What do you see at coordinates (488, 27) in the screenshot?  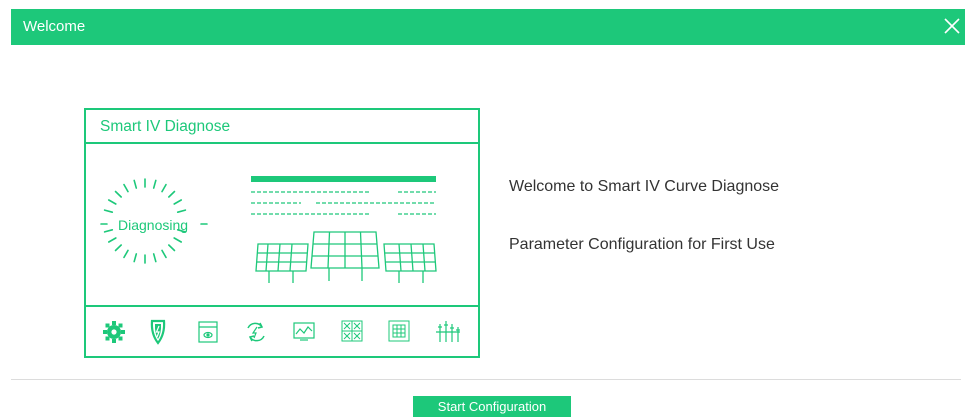 I see `title-bar: Welcome` at bounding box center [488, 27].